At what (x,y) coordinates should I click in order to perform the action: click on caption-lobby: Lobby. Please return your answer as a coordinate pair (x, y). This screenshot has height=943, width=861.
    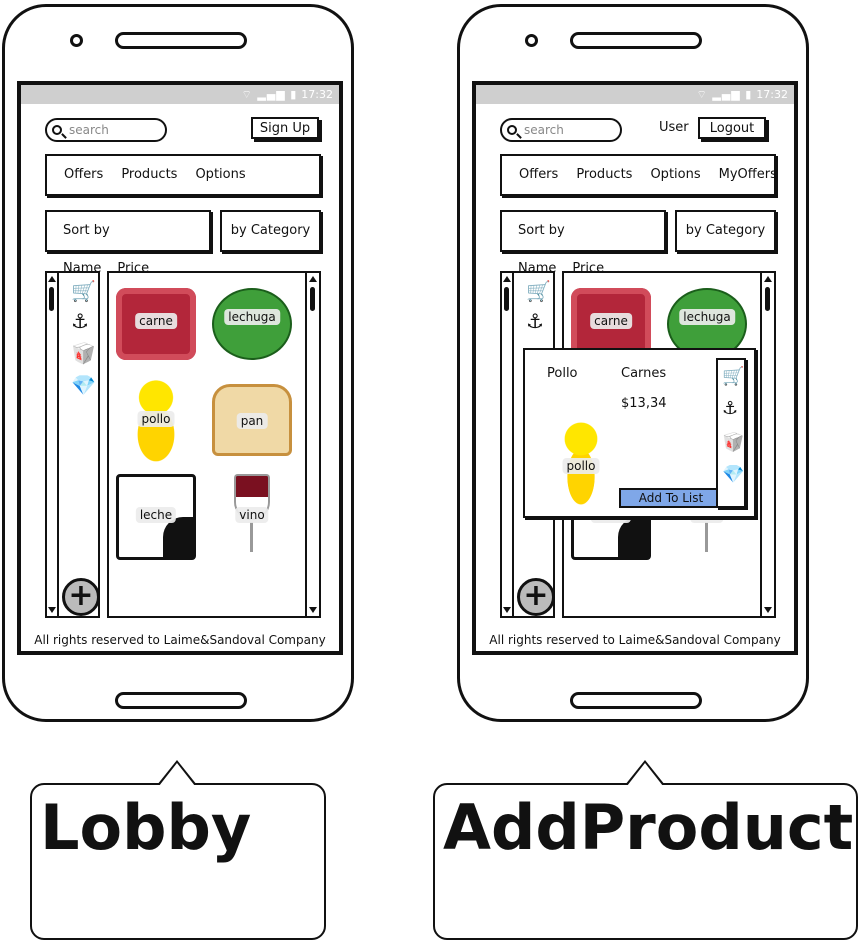
    Looking at the image, I should click on (178, 850).